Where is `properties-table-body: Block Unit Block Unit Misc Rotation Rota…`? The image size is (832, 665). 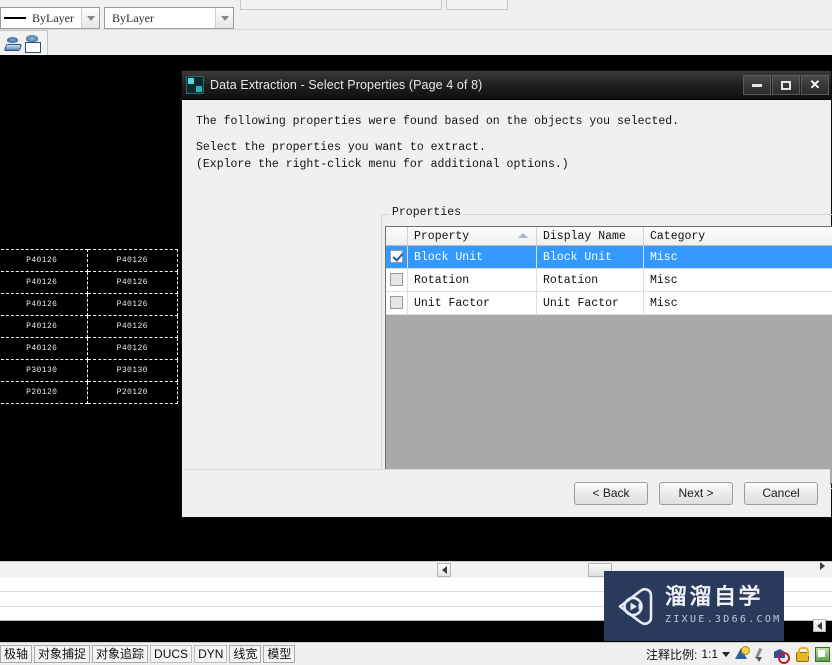 properties-table-body: Block Unit Block Unit Misc Rotation Rota… is located at coordinates (609, 280).